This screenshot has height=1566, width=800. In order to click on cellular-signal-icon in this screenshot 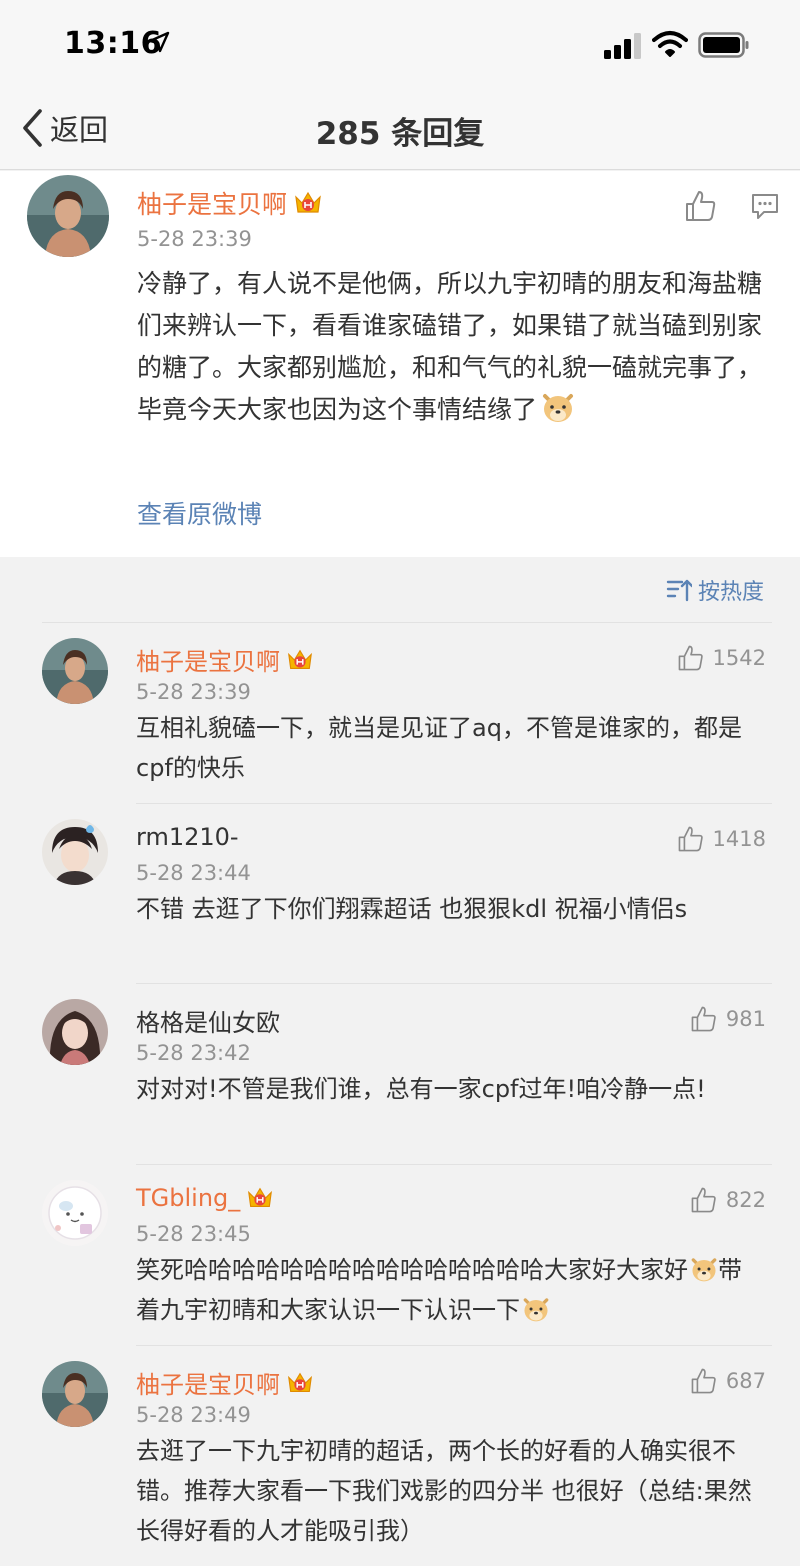, I will do `click(622, 46)`.